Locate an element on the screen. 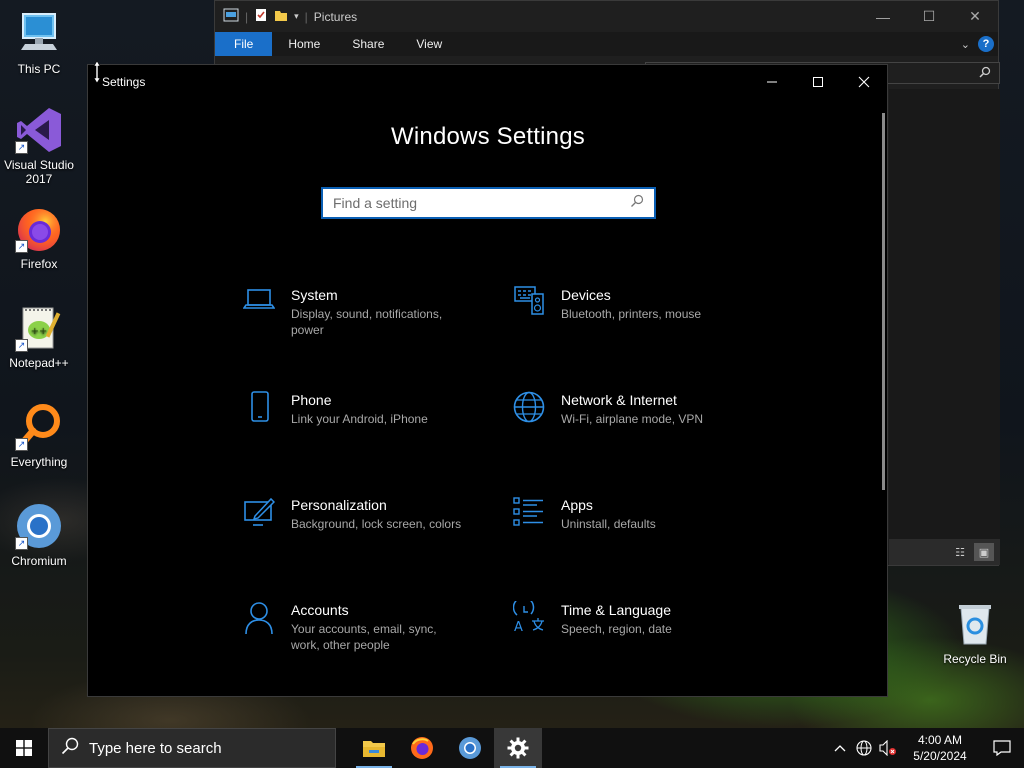 This screenshot has width=1024, height=768. desktop-icon-this-pc: This PC is located at coordinates (39, 43).